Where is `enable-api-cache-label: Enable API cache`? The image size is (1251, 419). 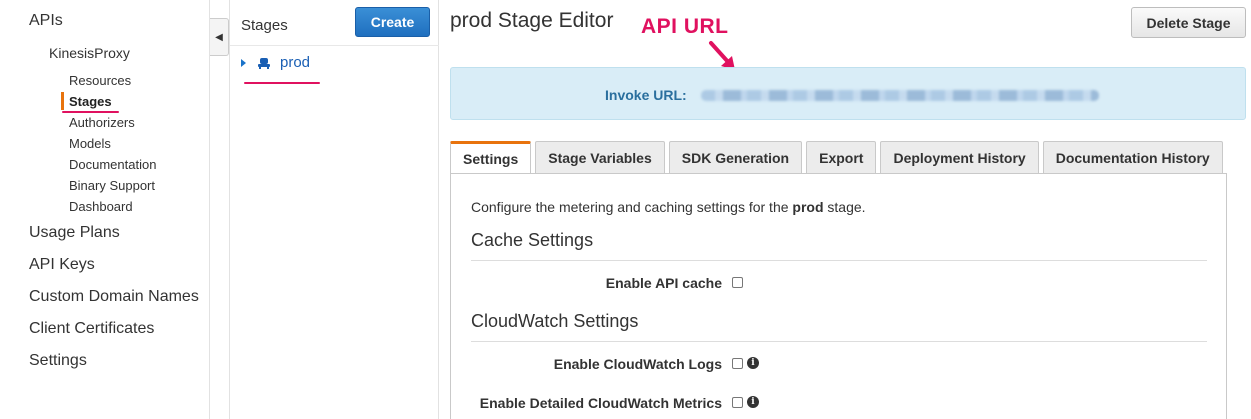
enable-api-cache-label: Enable API cache is located at coordinates (663, 283).